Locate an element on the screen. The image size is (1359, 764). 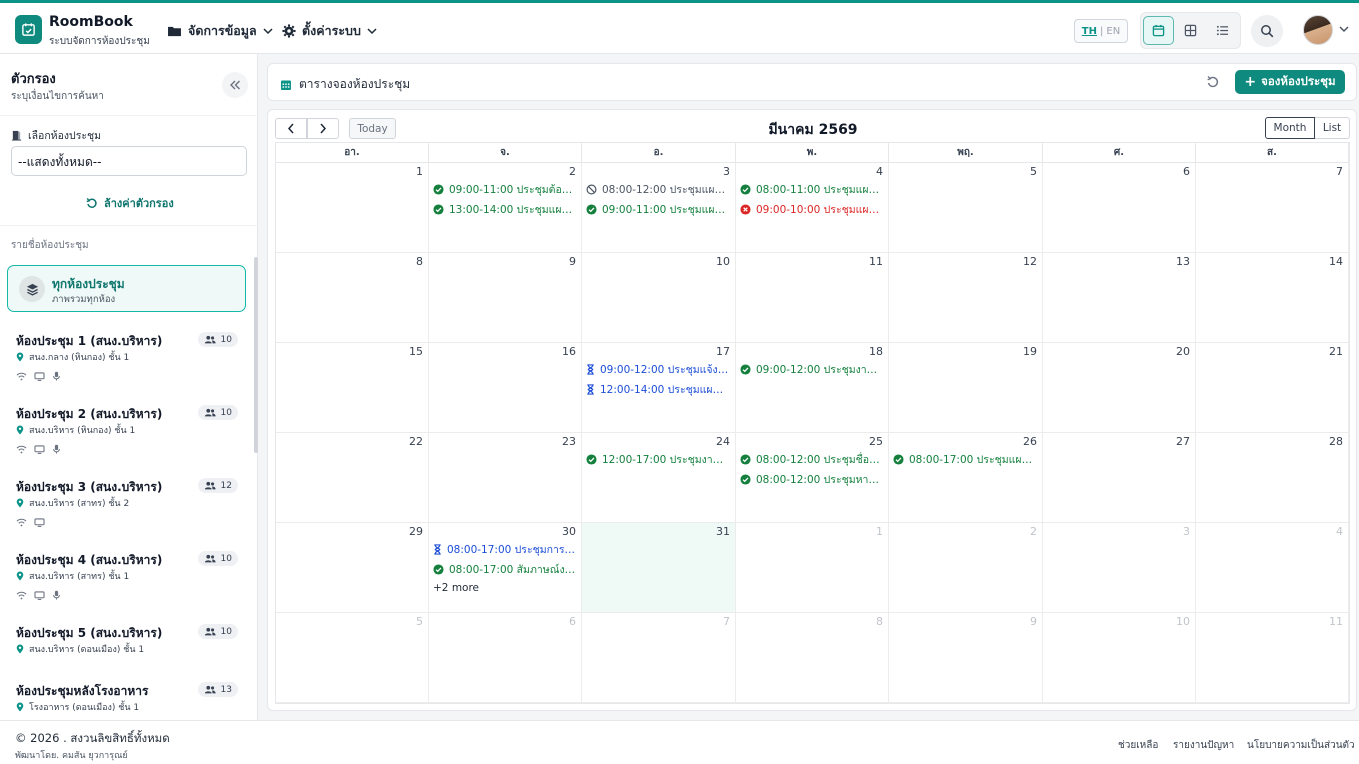
booking-event: 12:00-14:00 ประชุมแผนกการเงิน is located at coordinates (658, 389).